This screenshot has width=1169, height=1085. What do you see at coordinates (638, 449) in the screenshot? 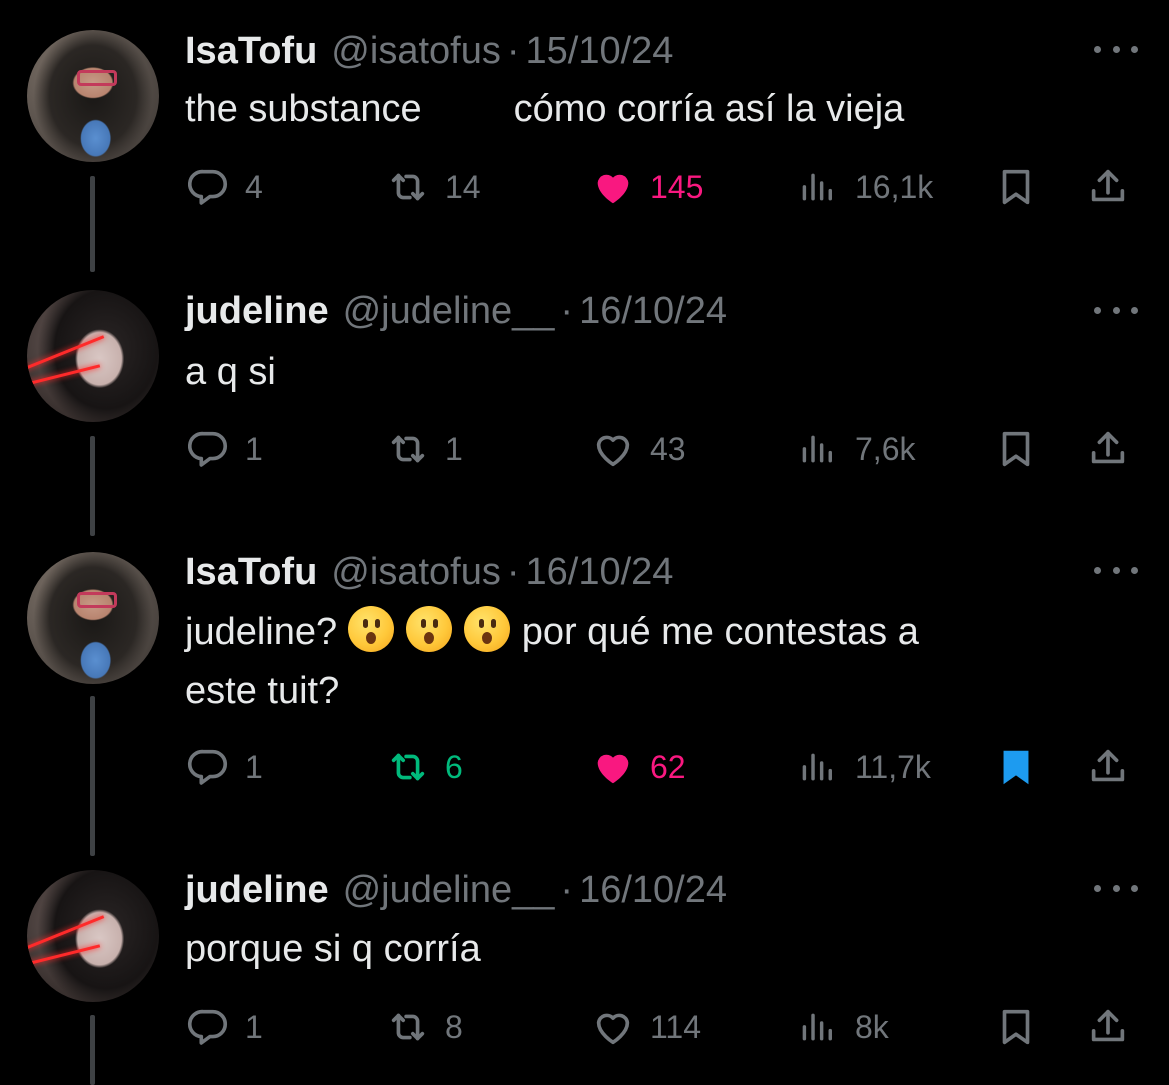
I see `like-button: 43` at bounding box center [638, 449].